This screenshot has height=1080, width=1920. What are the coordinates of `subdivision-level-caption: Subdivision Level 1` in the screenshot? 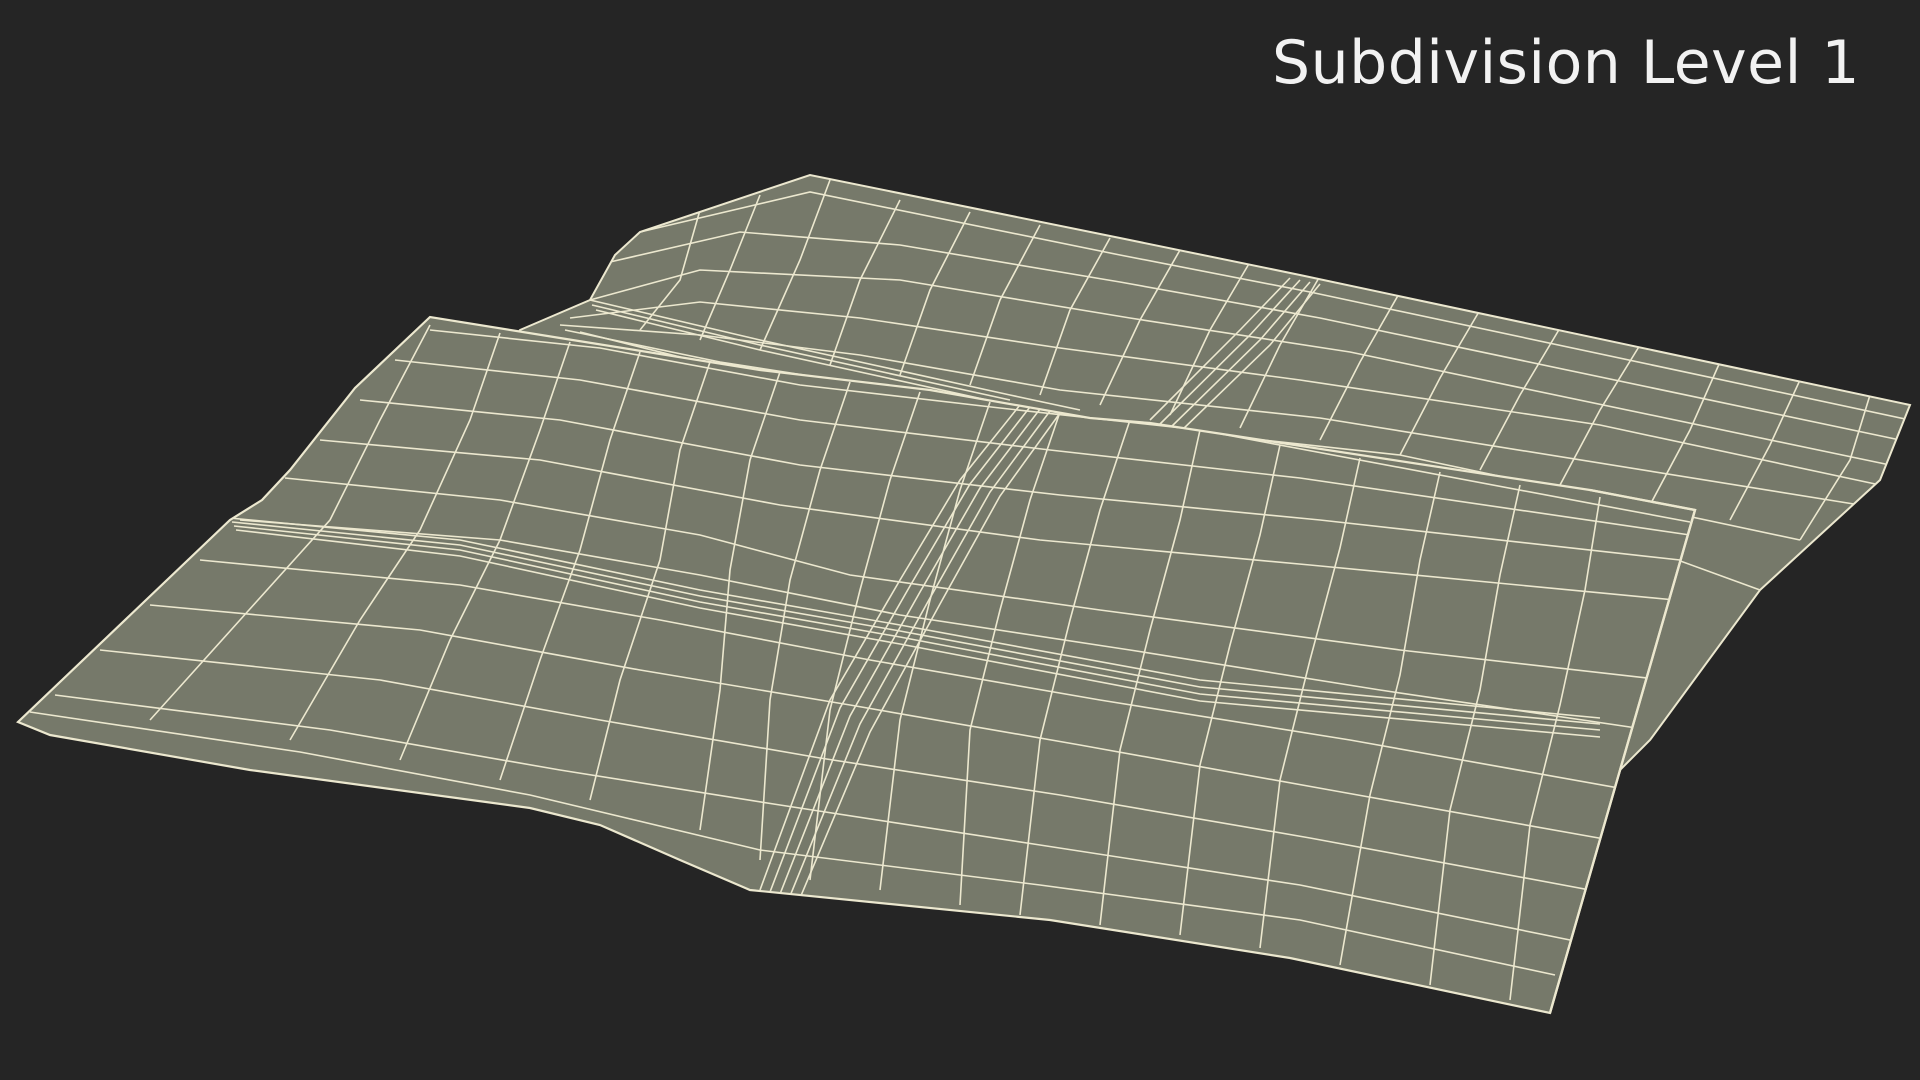 It's located at (1566, 63).